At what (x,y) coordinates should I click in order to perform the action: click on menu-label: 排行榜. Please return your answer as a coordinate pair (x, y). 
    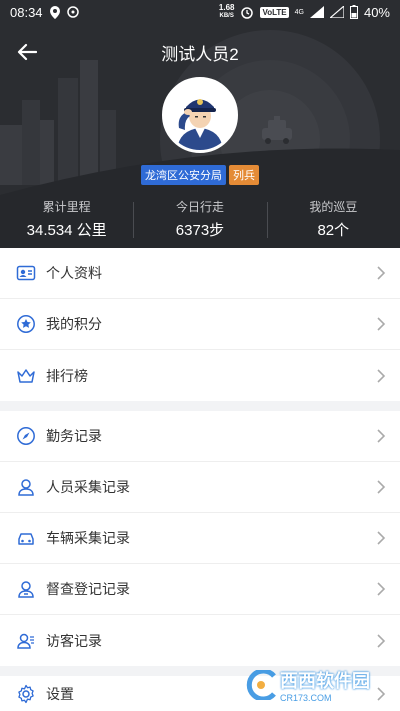
    Looking at the image, I should click on (67, 375).